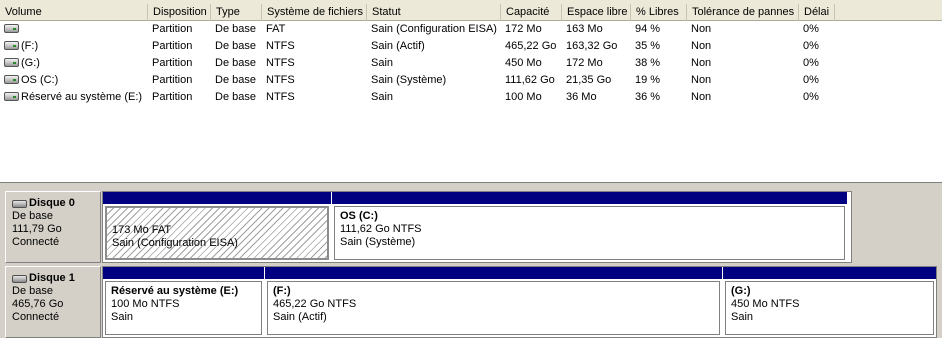 The width and height of the screenshot is (942, 338). I want to click on column-header-capacity: Capacité, so click(531, 12).